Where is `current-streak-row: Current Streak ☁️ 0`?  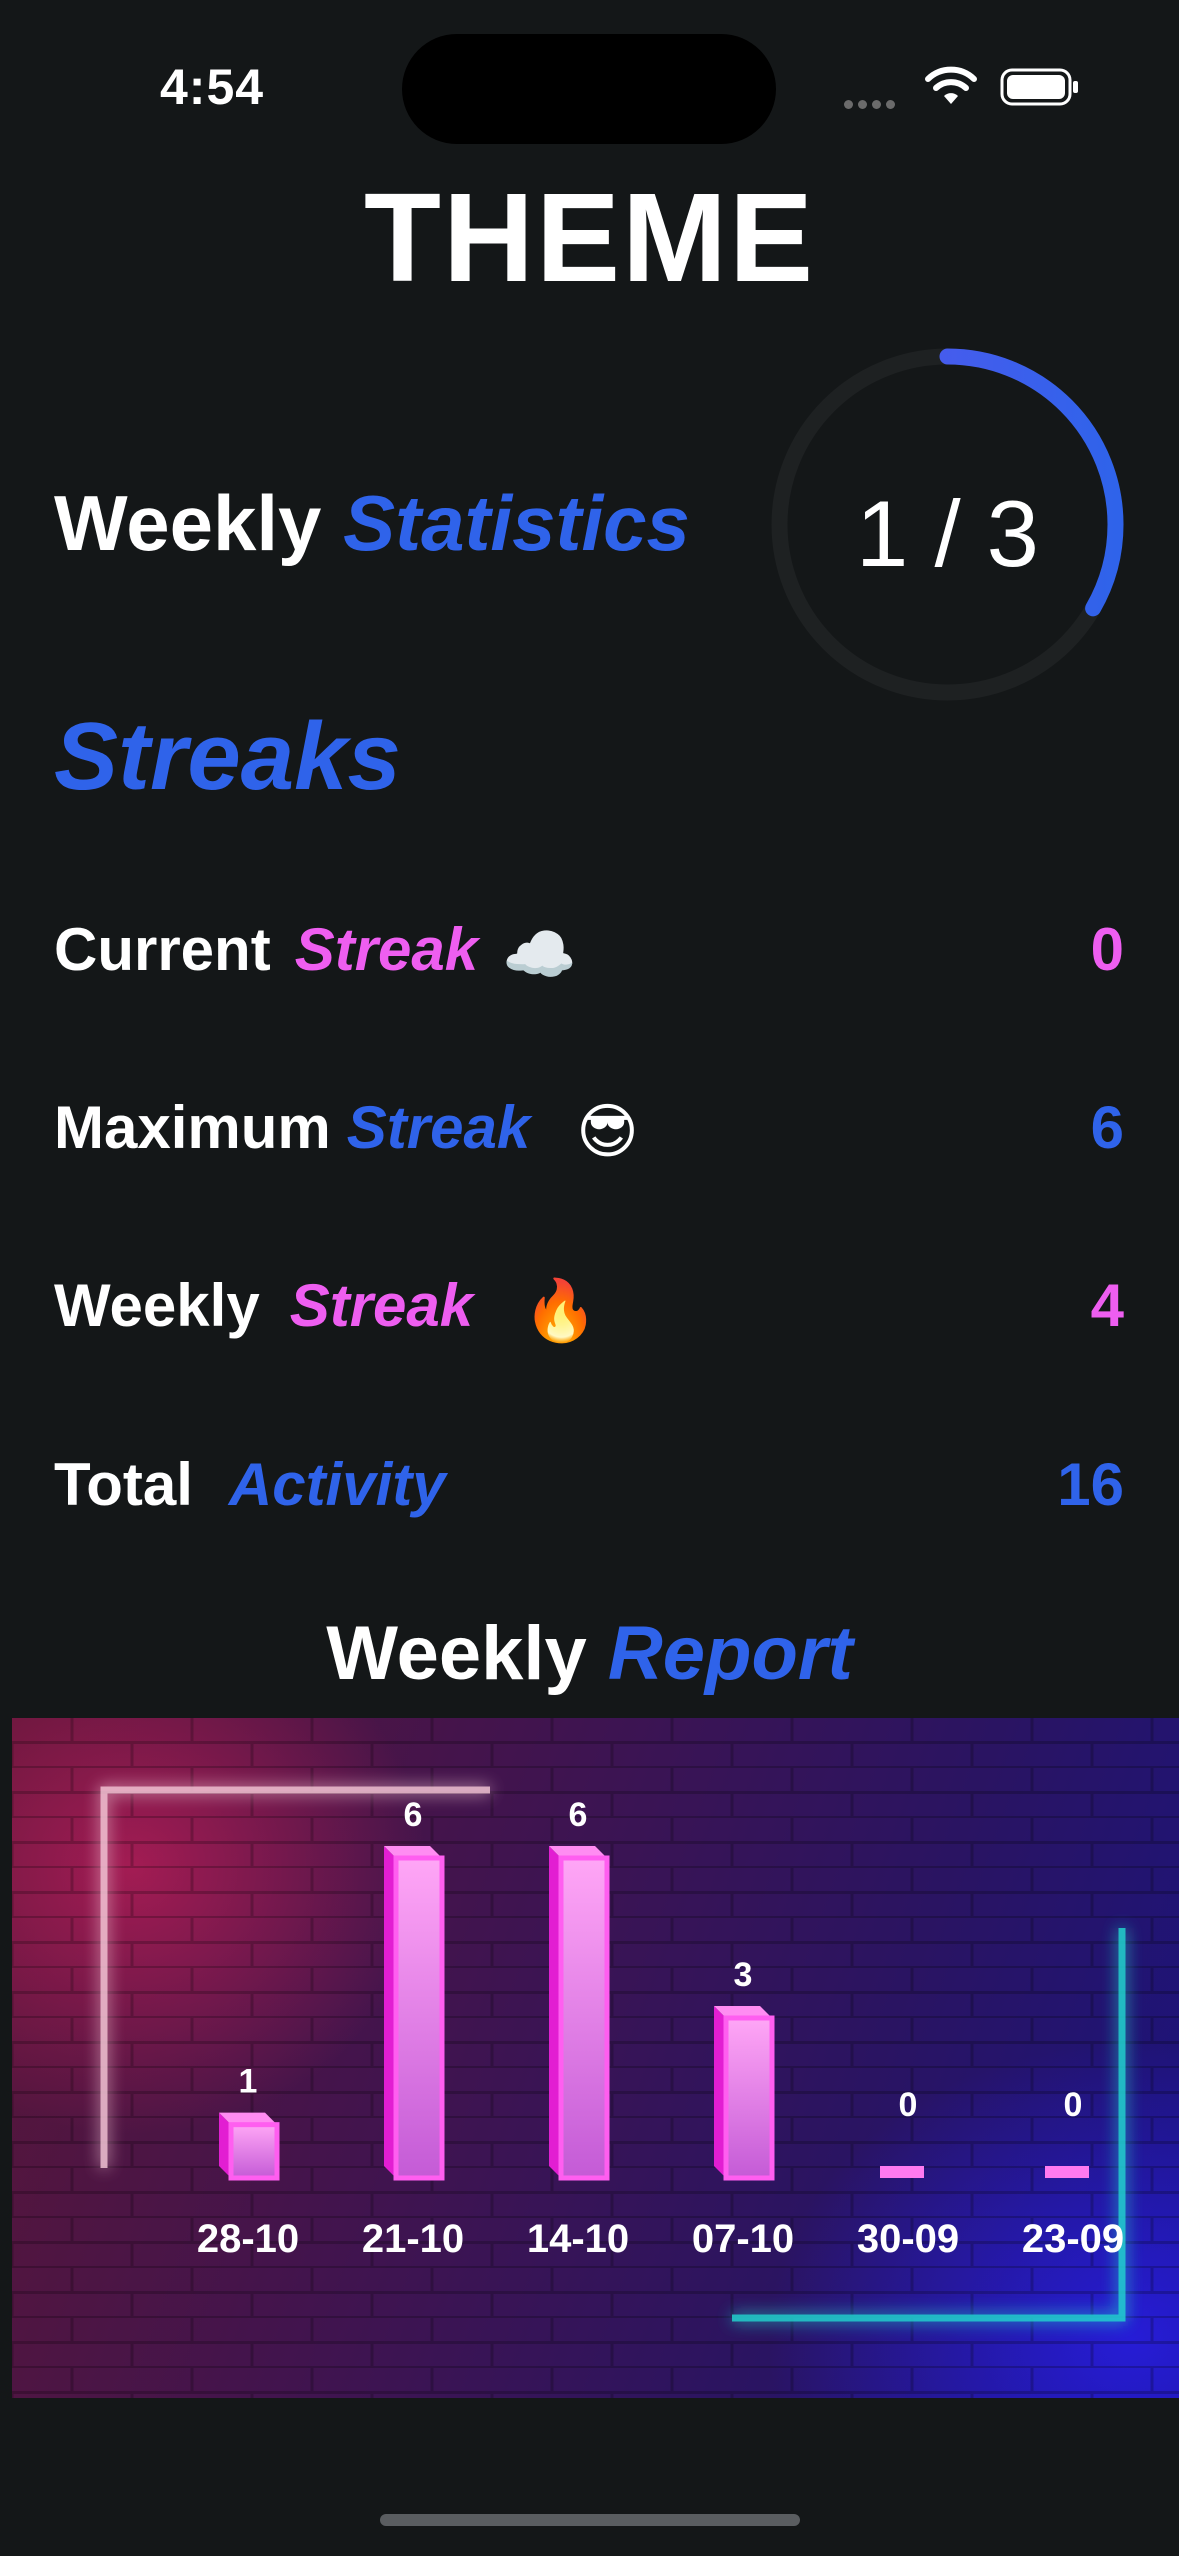
current-streak-row: Current Streak ☁️ 0 is located at coordinates (589, 955).